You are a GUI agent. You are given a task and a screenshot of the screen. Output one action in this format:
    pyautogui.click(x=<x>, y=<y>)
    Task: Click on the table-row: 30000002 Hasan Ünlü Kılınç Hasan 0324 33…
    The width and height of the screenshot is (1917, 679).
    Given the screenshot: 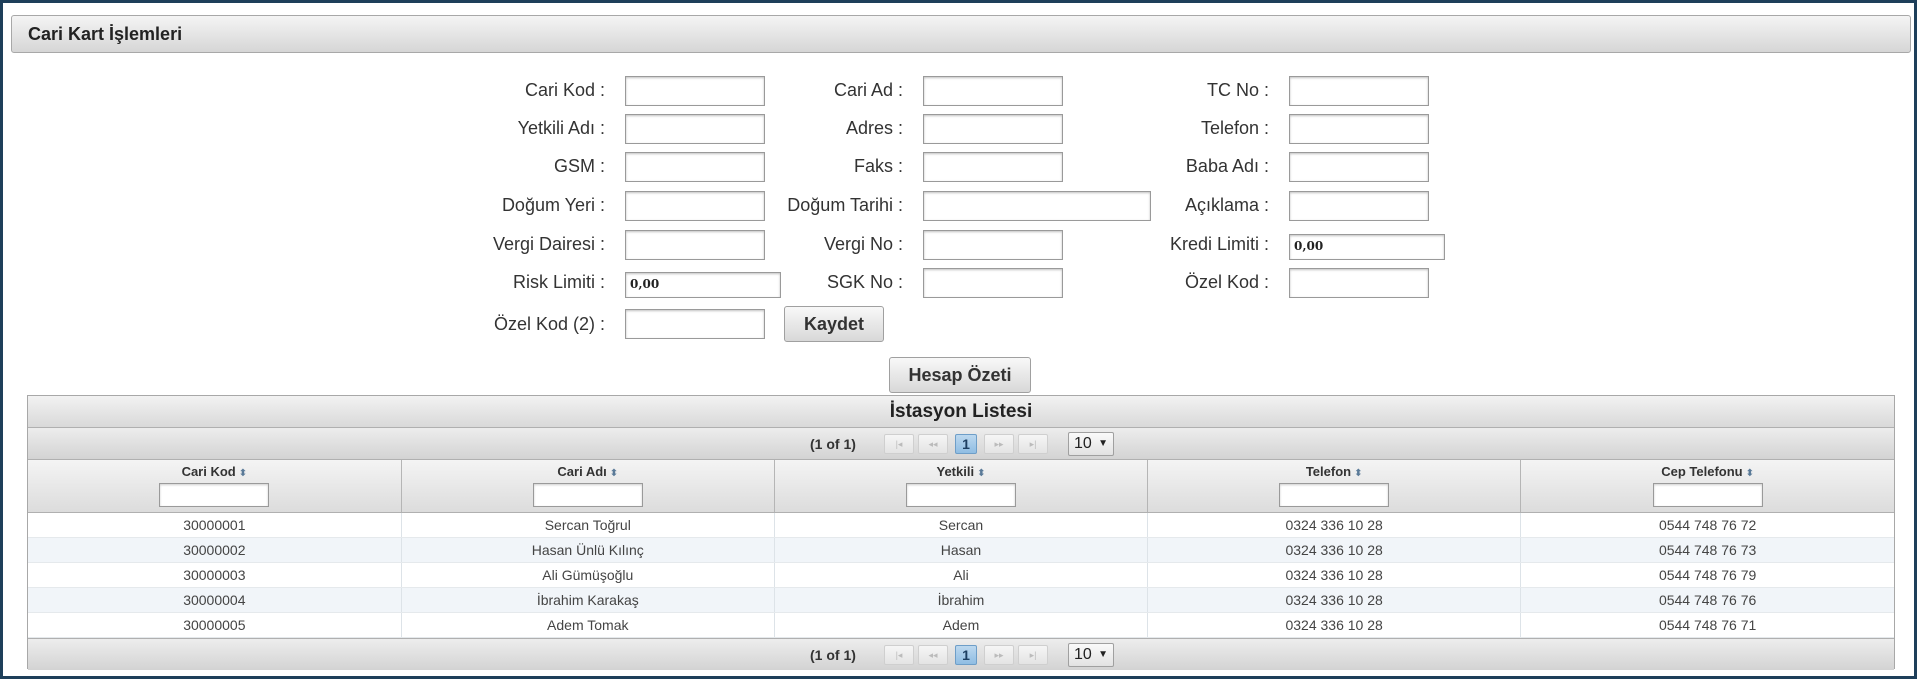 What is the action you would take?
    pyautogui.click(x=961, y=550)
    